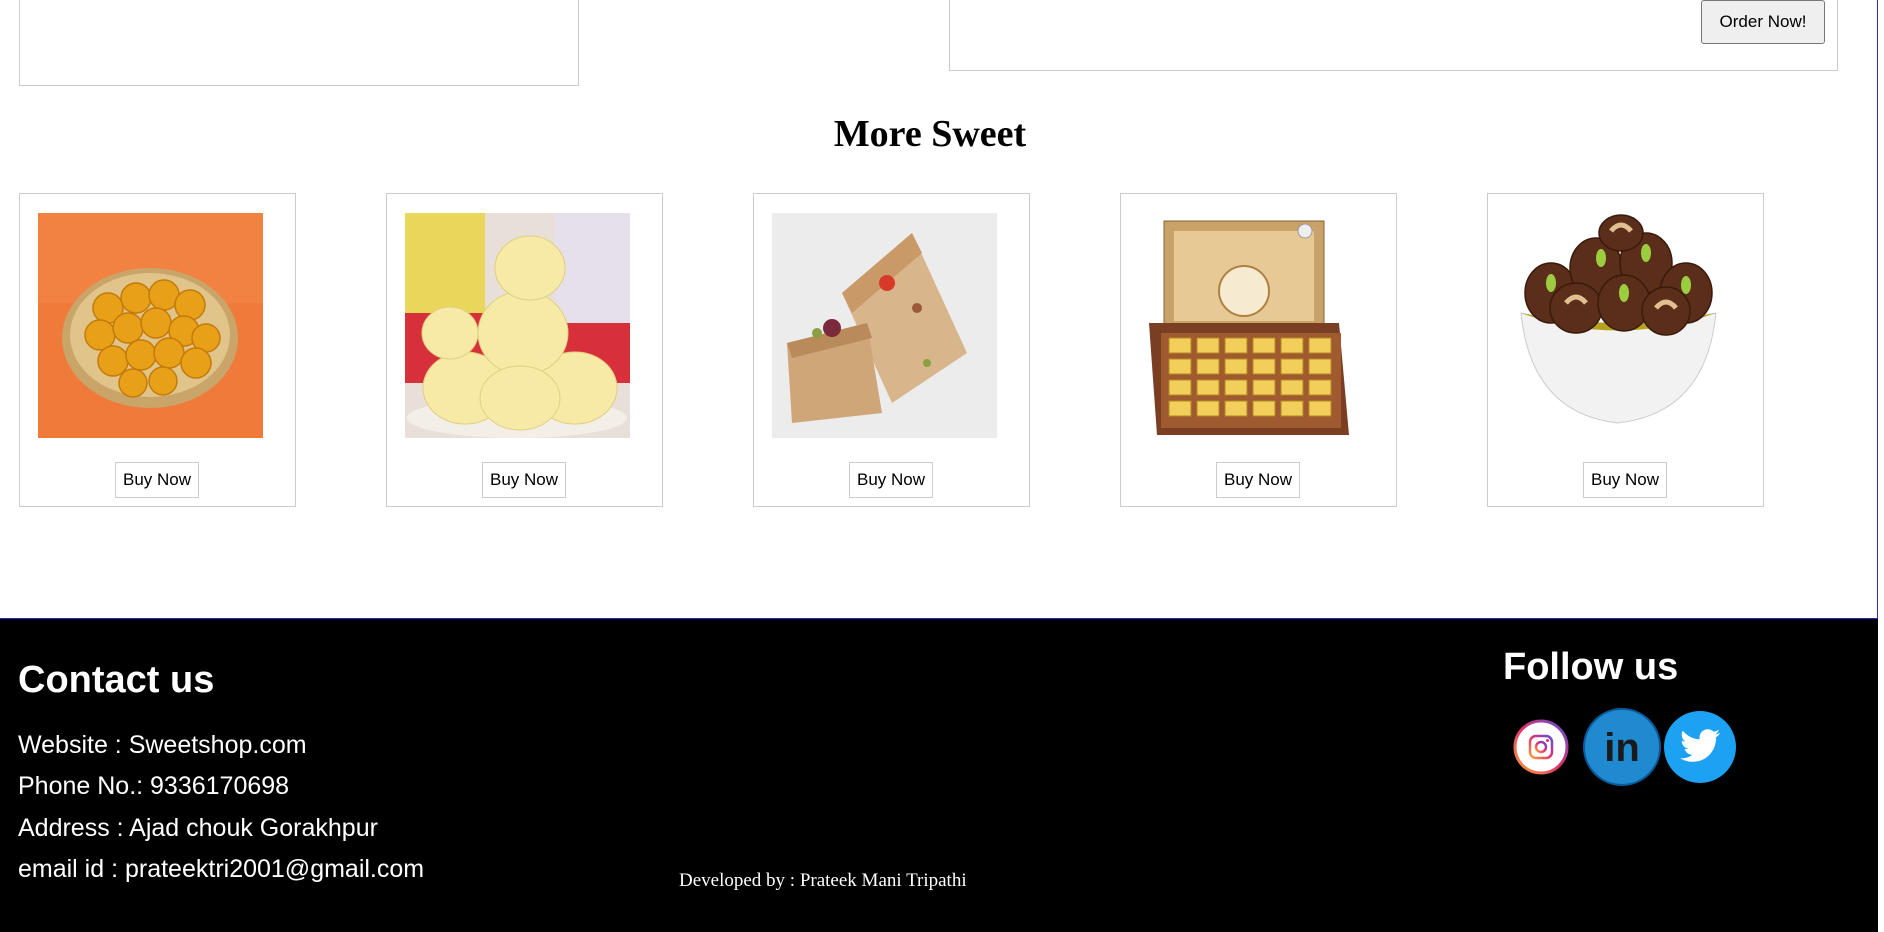 This screenshot has height=932, width=1884. What do you see at coordinates (1880, 309) in the screenshot?
I see `page-scroll-edge` at bounding box center [1880, 309].